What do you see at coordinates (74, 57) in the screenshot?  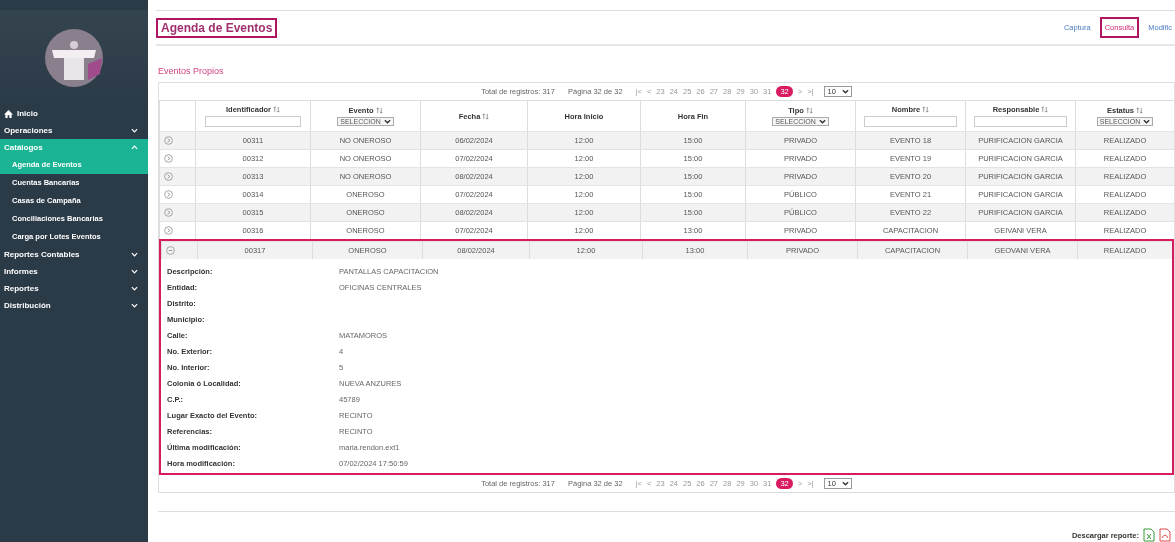 I see `podium-logo-icon` at bounding box center [74, 57].